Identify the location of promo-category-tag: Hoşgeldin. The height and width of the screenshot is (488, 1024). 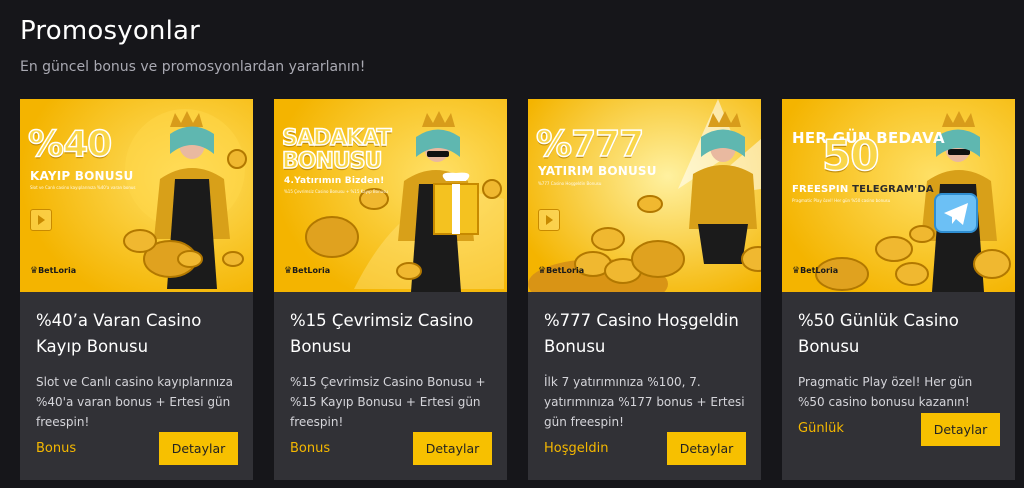
(576, 448).